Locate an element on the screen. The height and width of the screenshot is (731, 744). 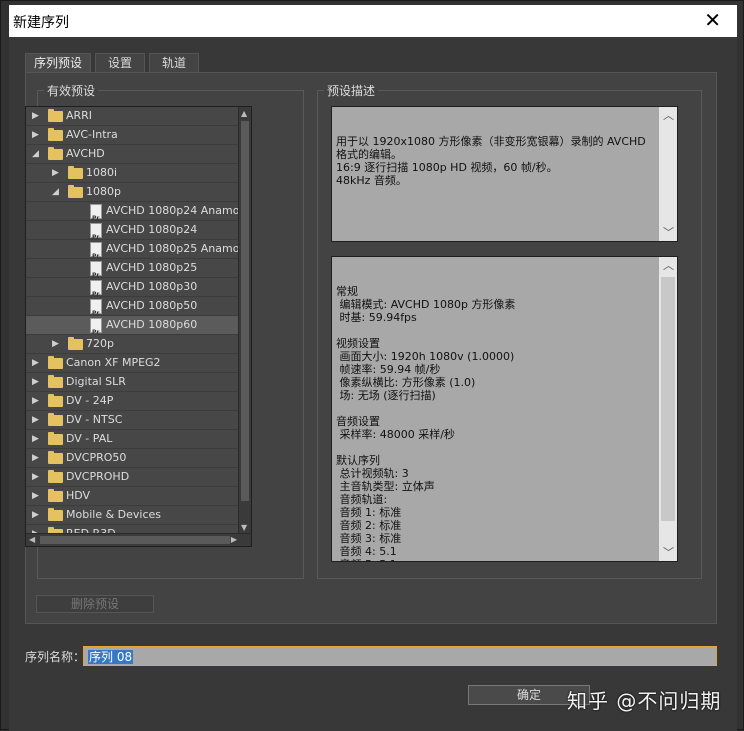
tree-item: ▶ DV - 24P is located at coordinates (138, 401).